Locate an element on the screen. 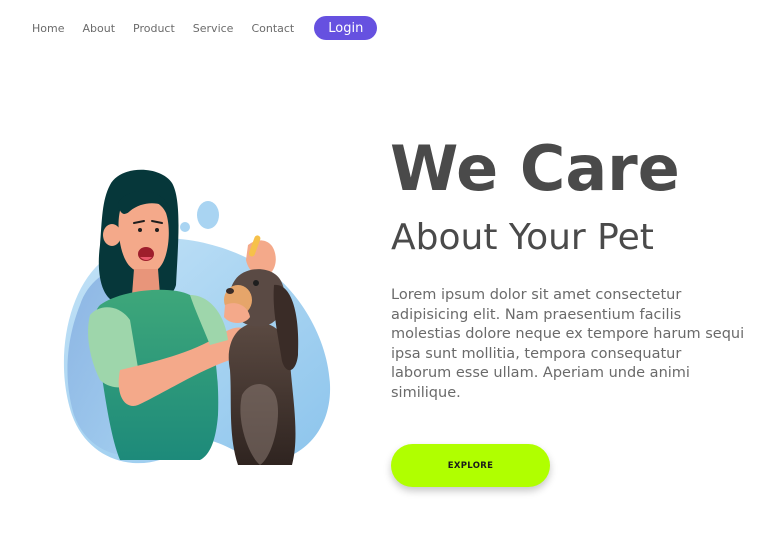 This screenshot has height=555, width=765. bubble-small is located at coordinates (185, 227).